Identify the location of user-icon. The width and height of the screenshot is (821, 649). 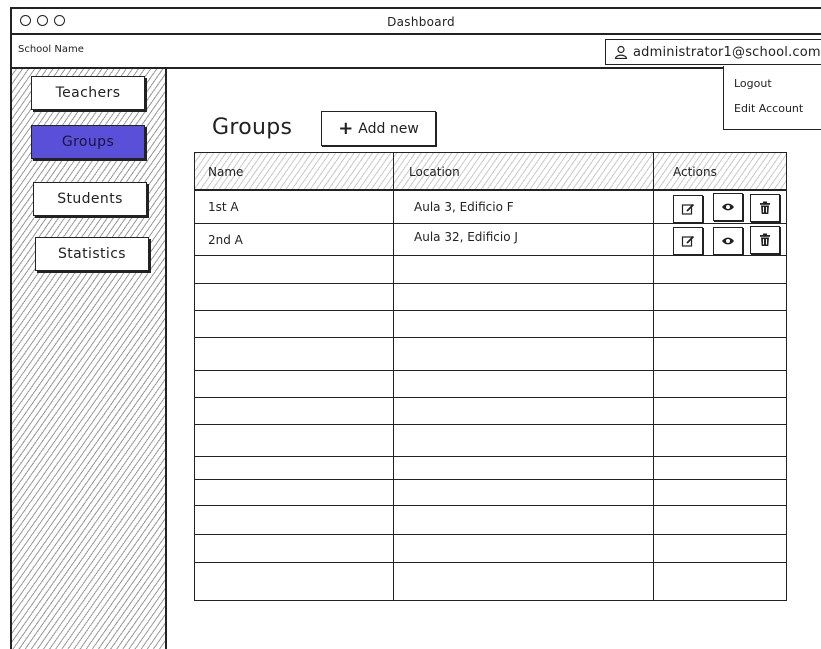
(621, 52).